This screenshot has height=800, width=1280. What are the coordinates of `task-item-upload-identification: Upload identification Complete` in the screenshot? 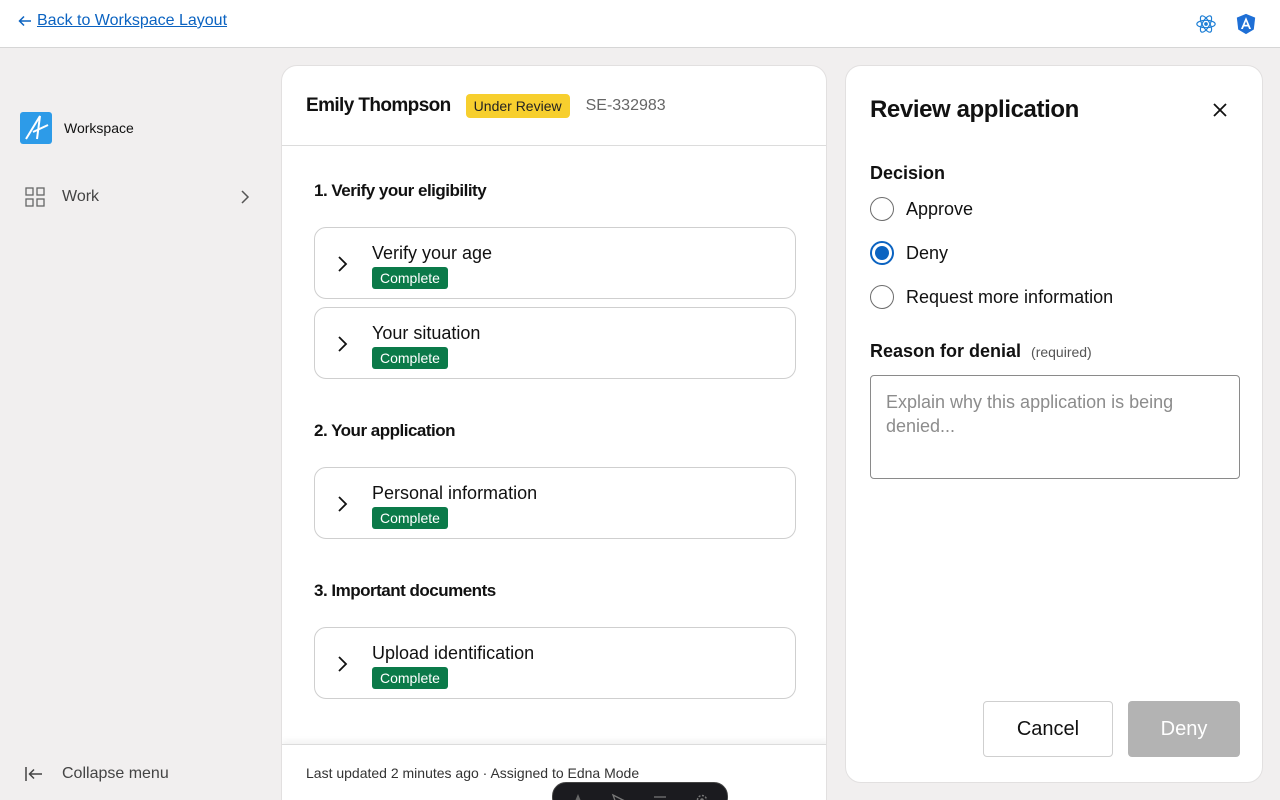 It's located at (555, 663).